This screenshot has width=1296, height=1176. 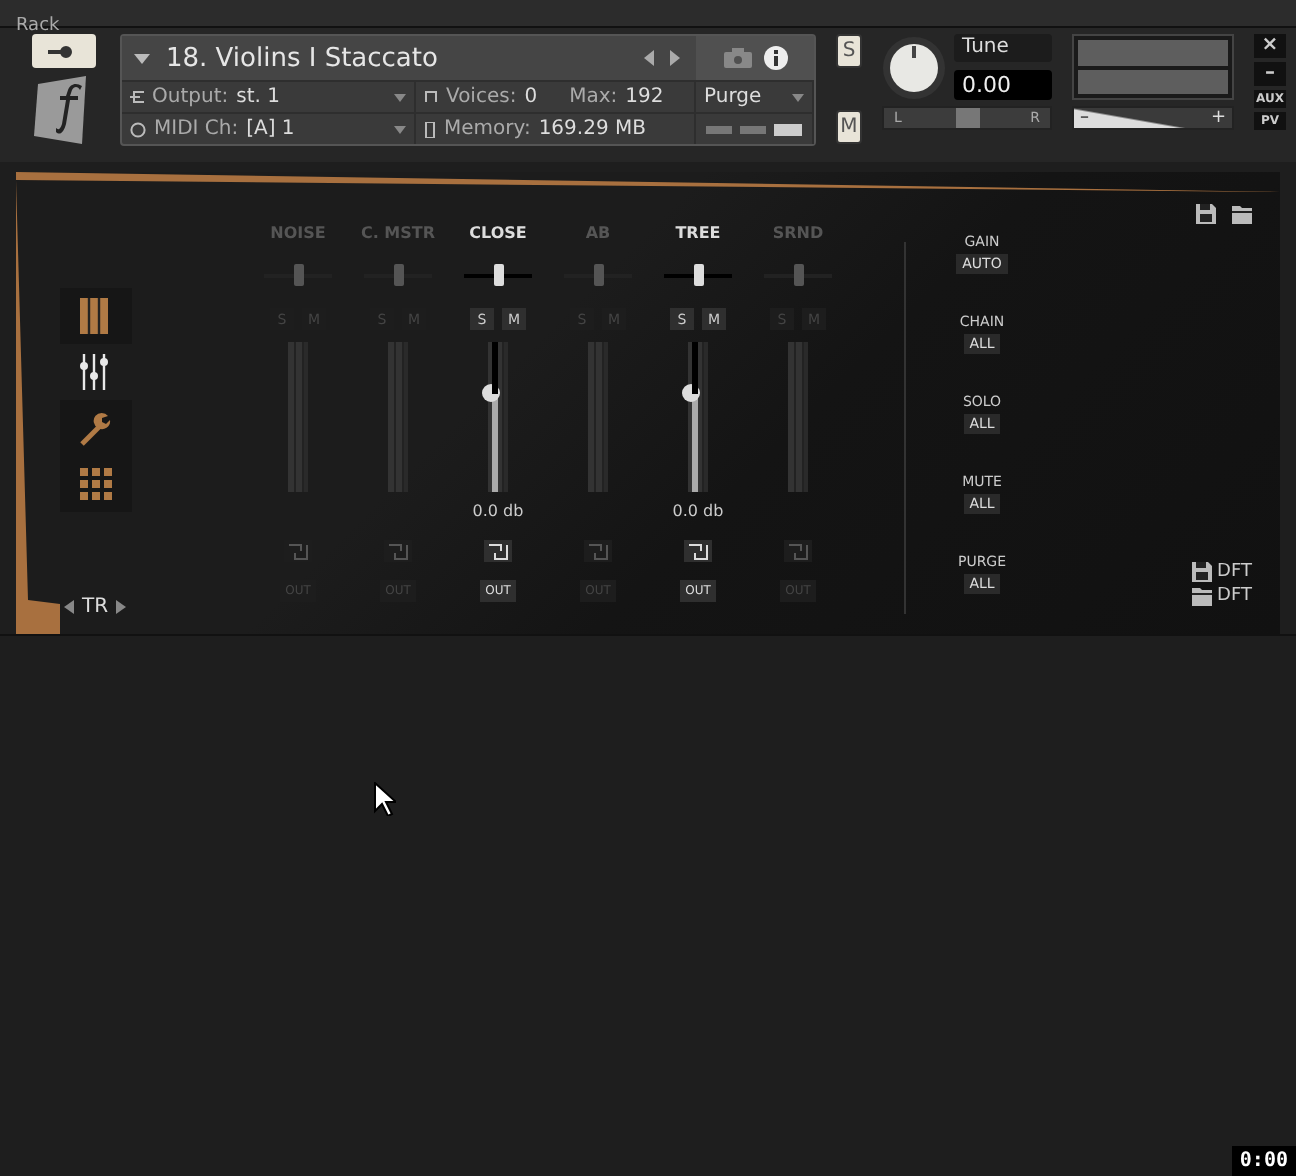 What do you see at coordinates (38, 26) in the screenshot?
I see `rack-label: Rack` at bounding box center [38, 26].